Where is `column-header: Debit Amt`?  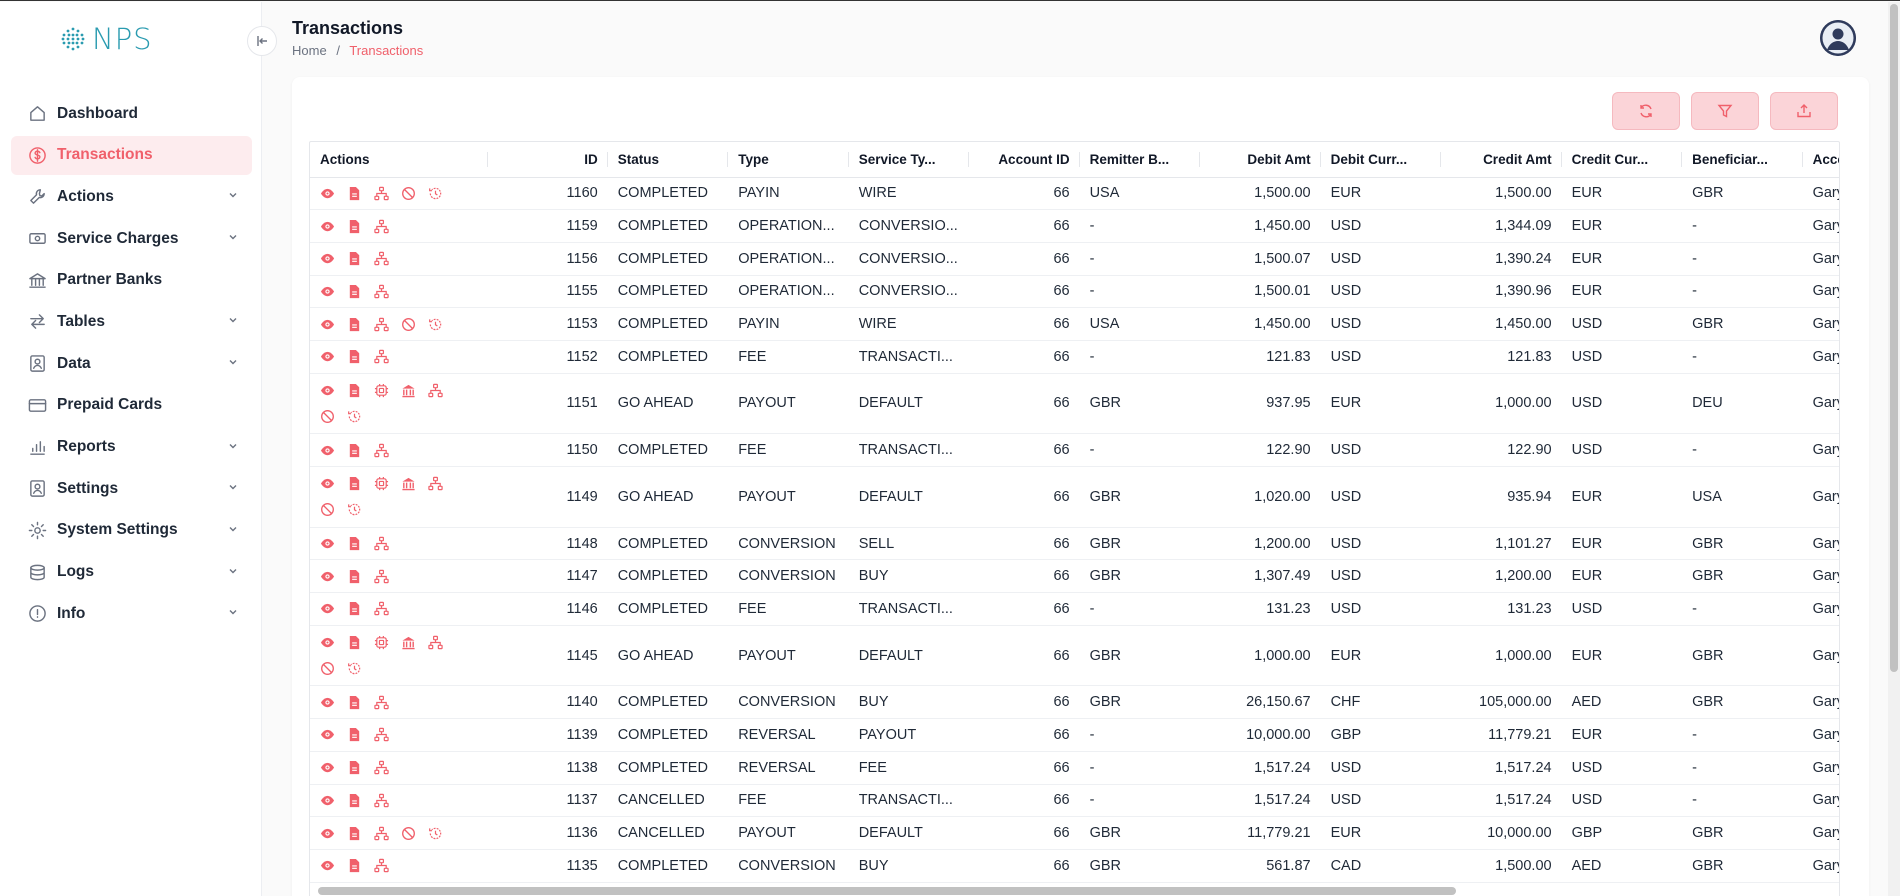 column-header: Debit Amt is located at coordinates (1260, 160).